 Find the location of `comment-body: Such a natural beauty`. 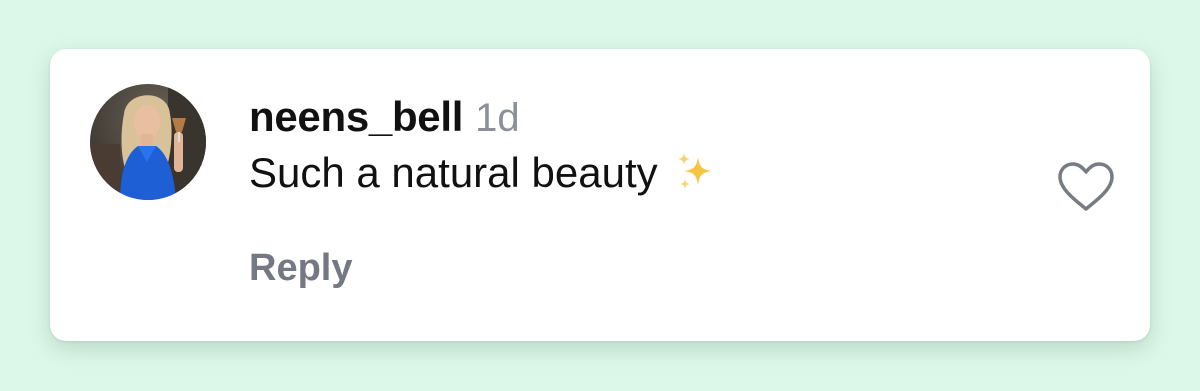

comment-body: Such a natural beauty is located at coordinates (483, 173).